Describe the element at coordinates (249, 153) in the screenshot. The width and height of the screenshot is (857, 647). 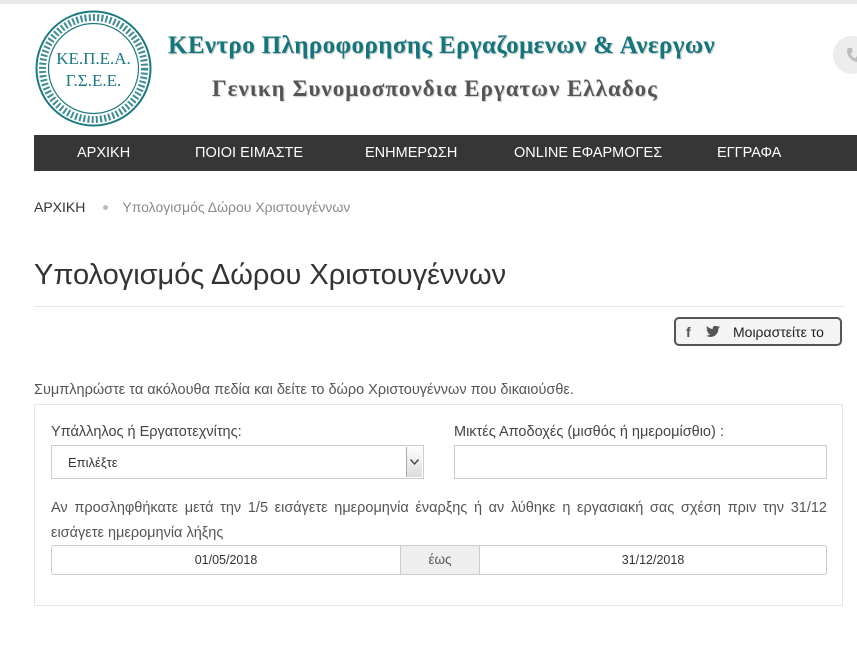
I see `nav-item-about: ΠΟΙΟΙ ΕΙΜΑΣΤΕ` at that location.